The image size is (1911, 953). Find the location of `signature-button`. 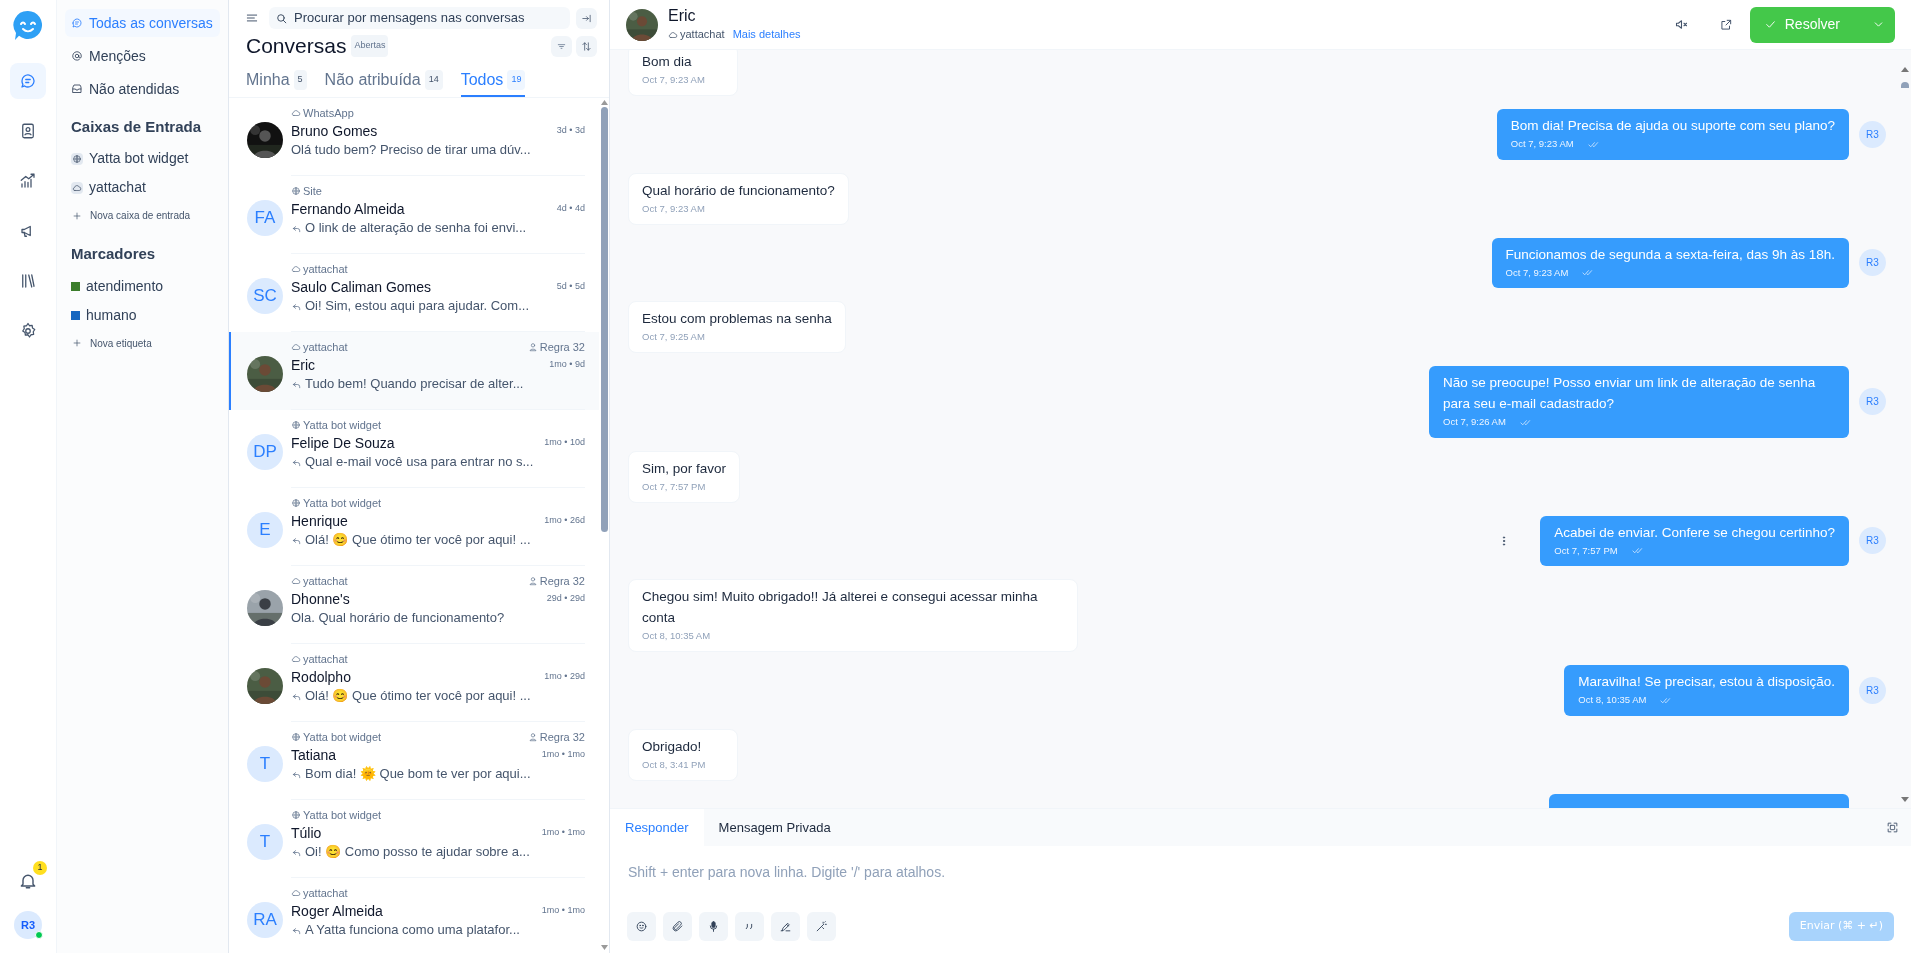

signature-button is located at coordinates (785, 926).